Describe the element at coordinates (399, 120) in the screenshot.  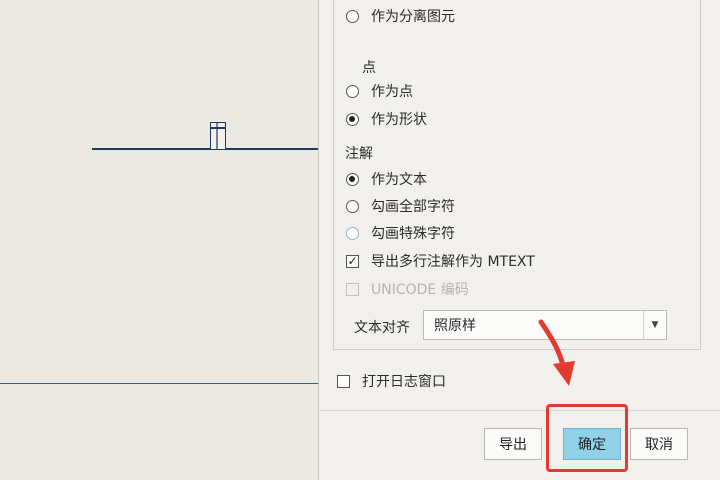
I see `radio-as-shape-label: 作为形状` at that location.